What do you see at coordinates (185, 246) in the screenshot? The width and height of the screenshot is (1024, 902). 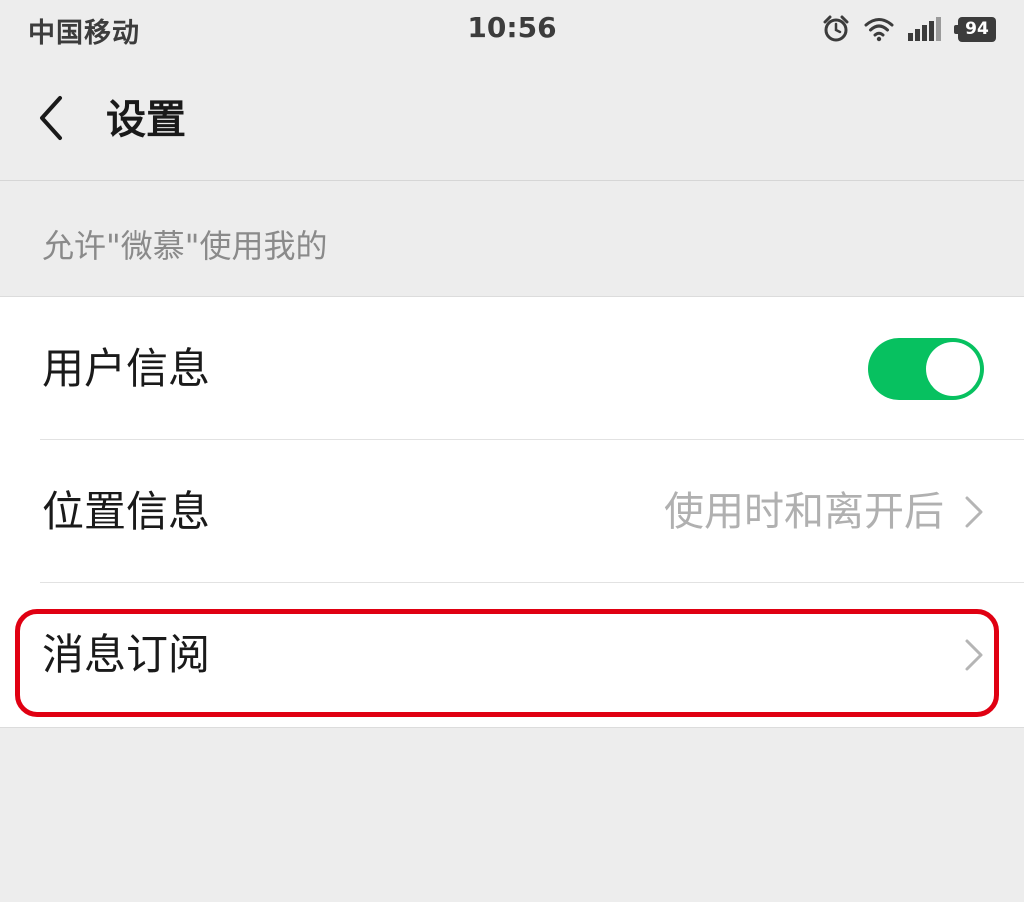 I see `section-header: 允许"微慕"使用我的` at bounding box center [185, 246].